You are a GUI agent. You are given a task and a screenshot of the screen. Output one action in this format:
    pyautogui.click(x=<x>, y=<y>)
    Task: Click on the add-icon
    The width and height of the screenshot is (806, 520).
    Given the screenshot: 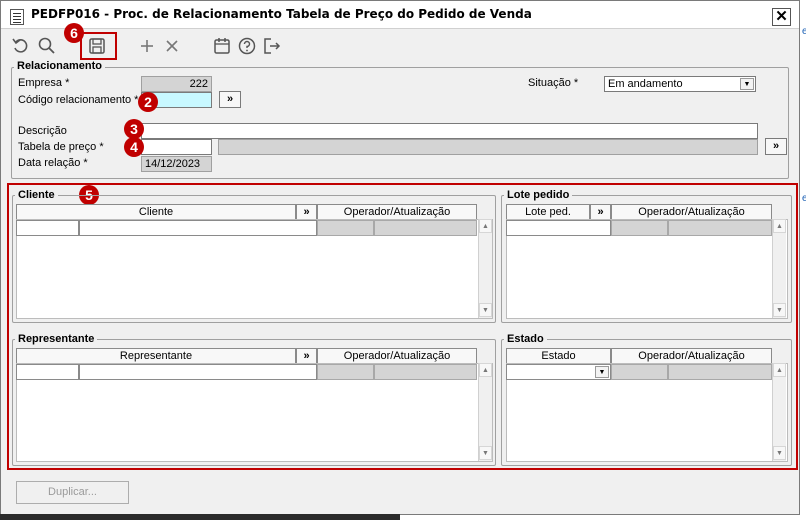 What is the action you would take?
    pyautogui.click(x=147, y=46)
    